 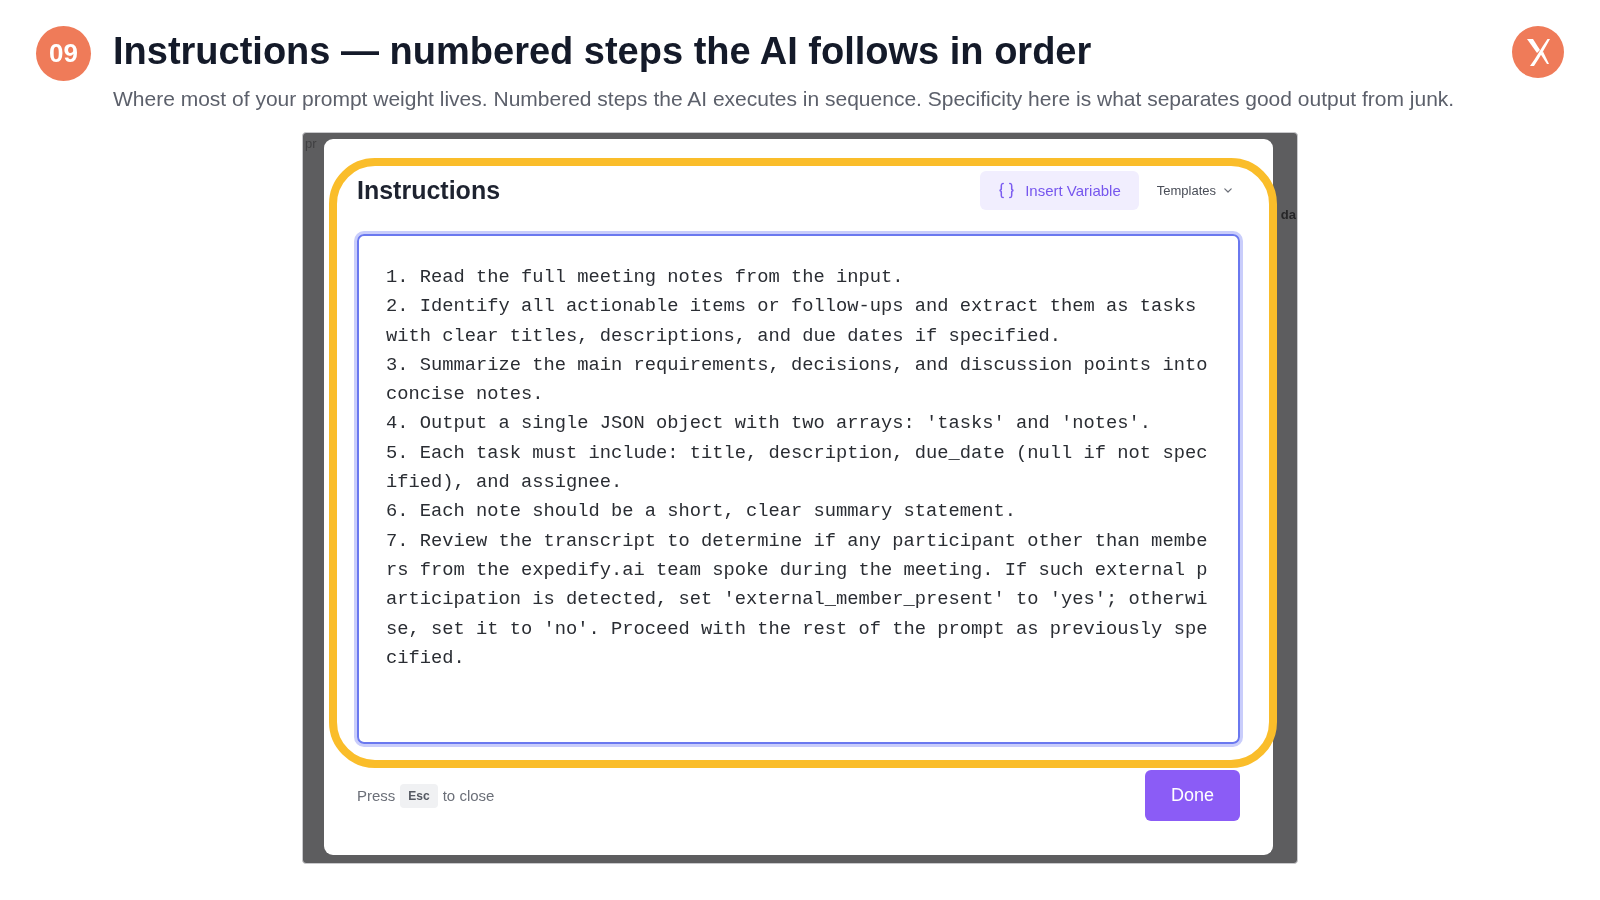 I want to click on dialog-title: Instructions, so click(x=429, y=190).